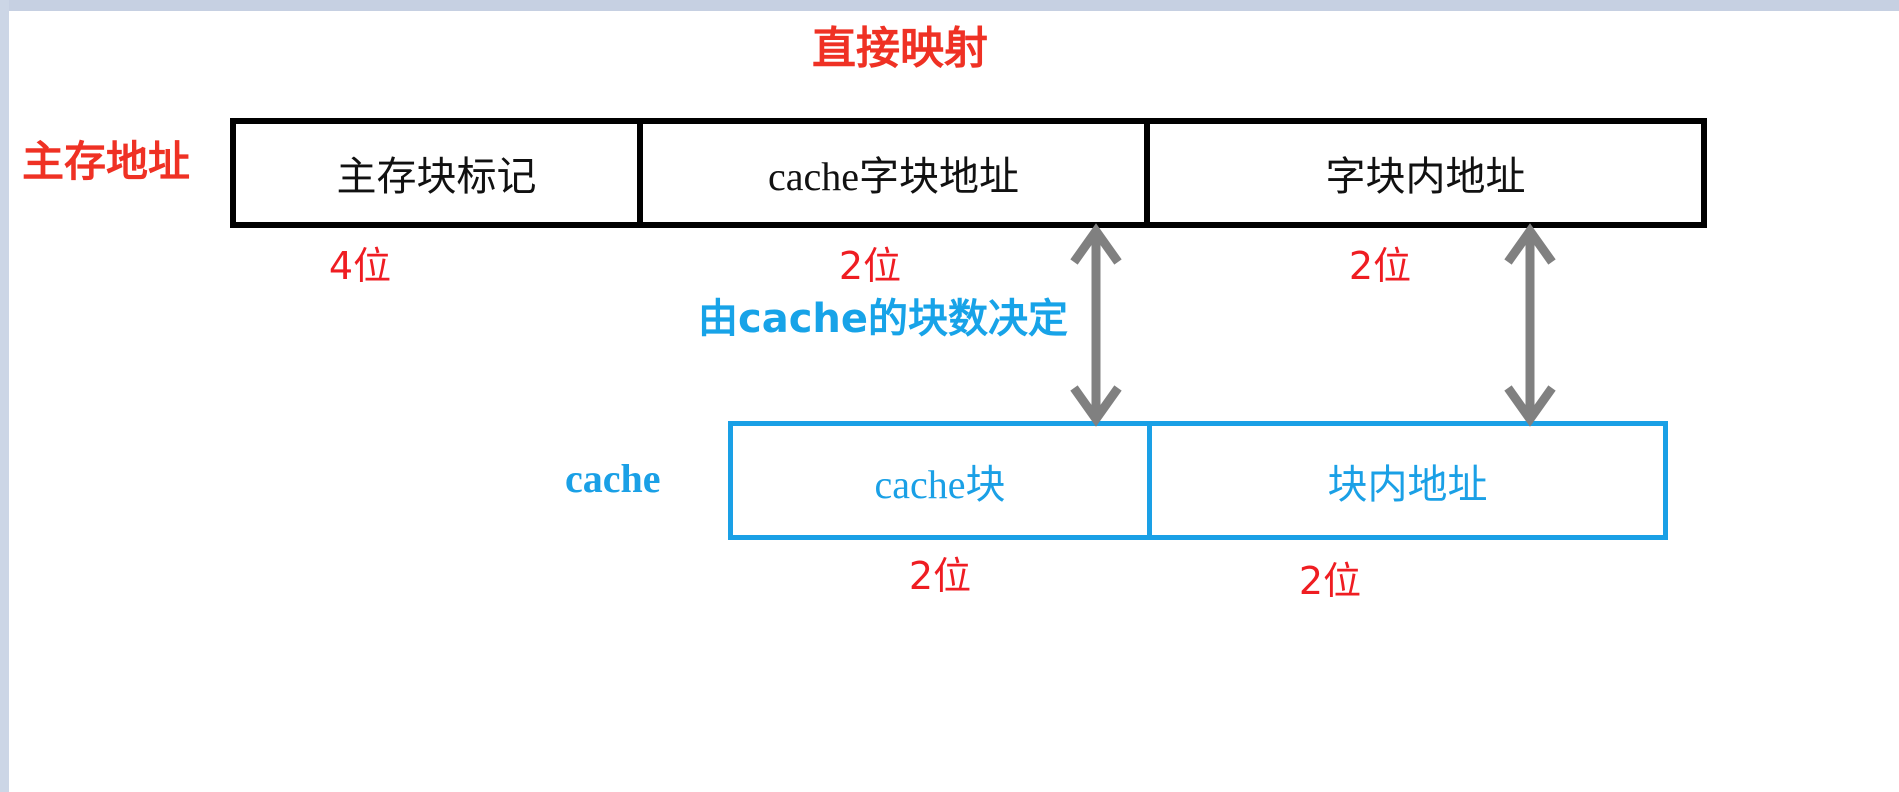 The image size is (1899, 792). I want to click on left-arrow-head-down, so click(1096, 406).